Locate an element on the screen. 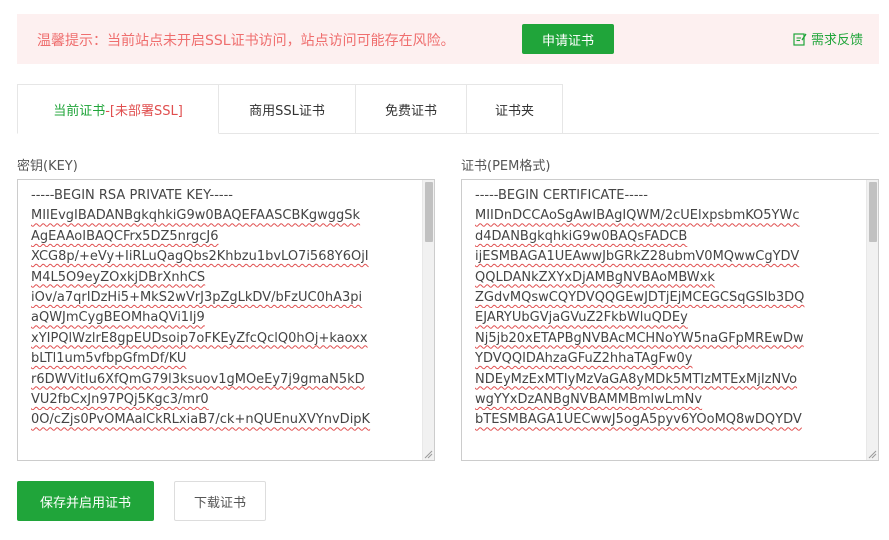  cert-scrollbar is located at coordinates (872, 320).